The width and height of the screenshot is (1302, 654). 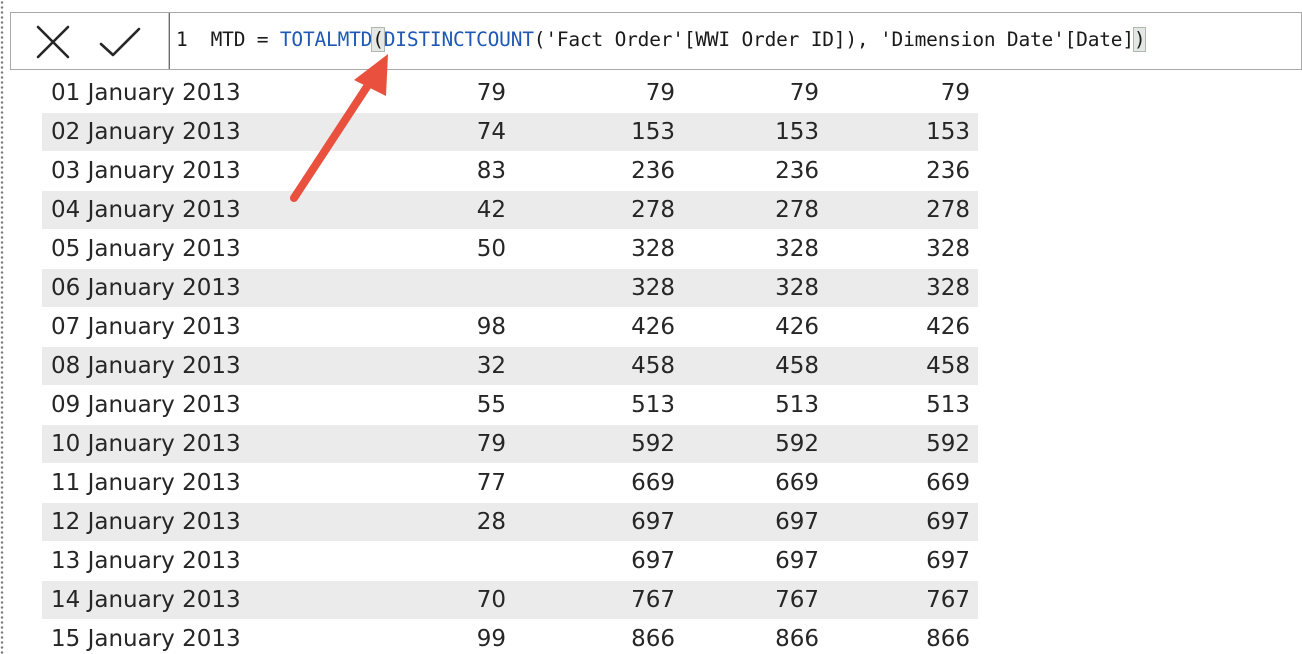 What do you see at coordinates (146, 132) in the screenshot?
I see `date-cell: 02 January 2013` at bounding box center [146, 132].